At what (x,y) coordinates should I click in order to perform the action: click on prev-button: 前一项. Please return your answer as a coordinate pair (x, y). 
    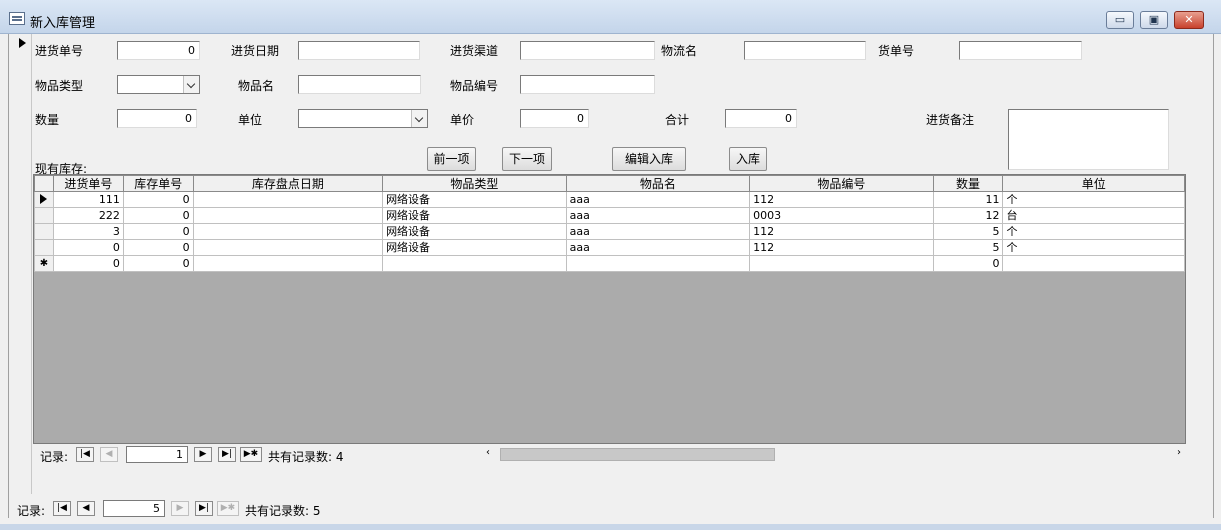
    Looking at the image, I should click on (451, 159).